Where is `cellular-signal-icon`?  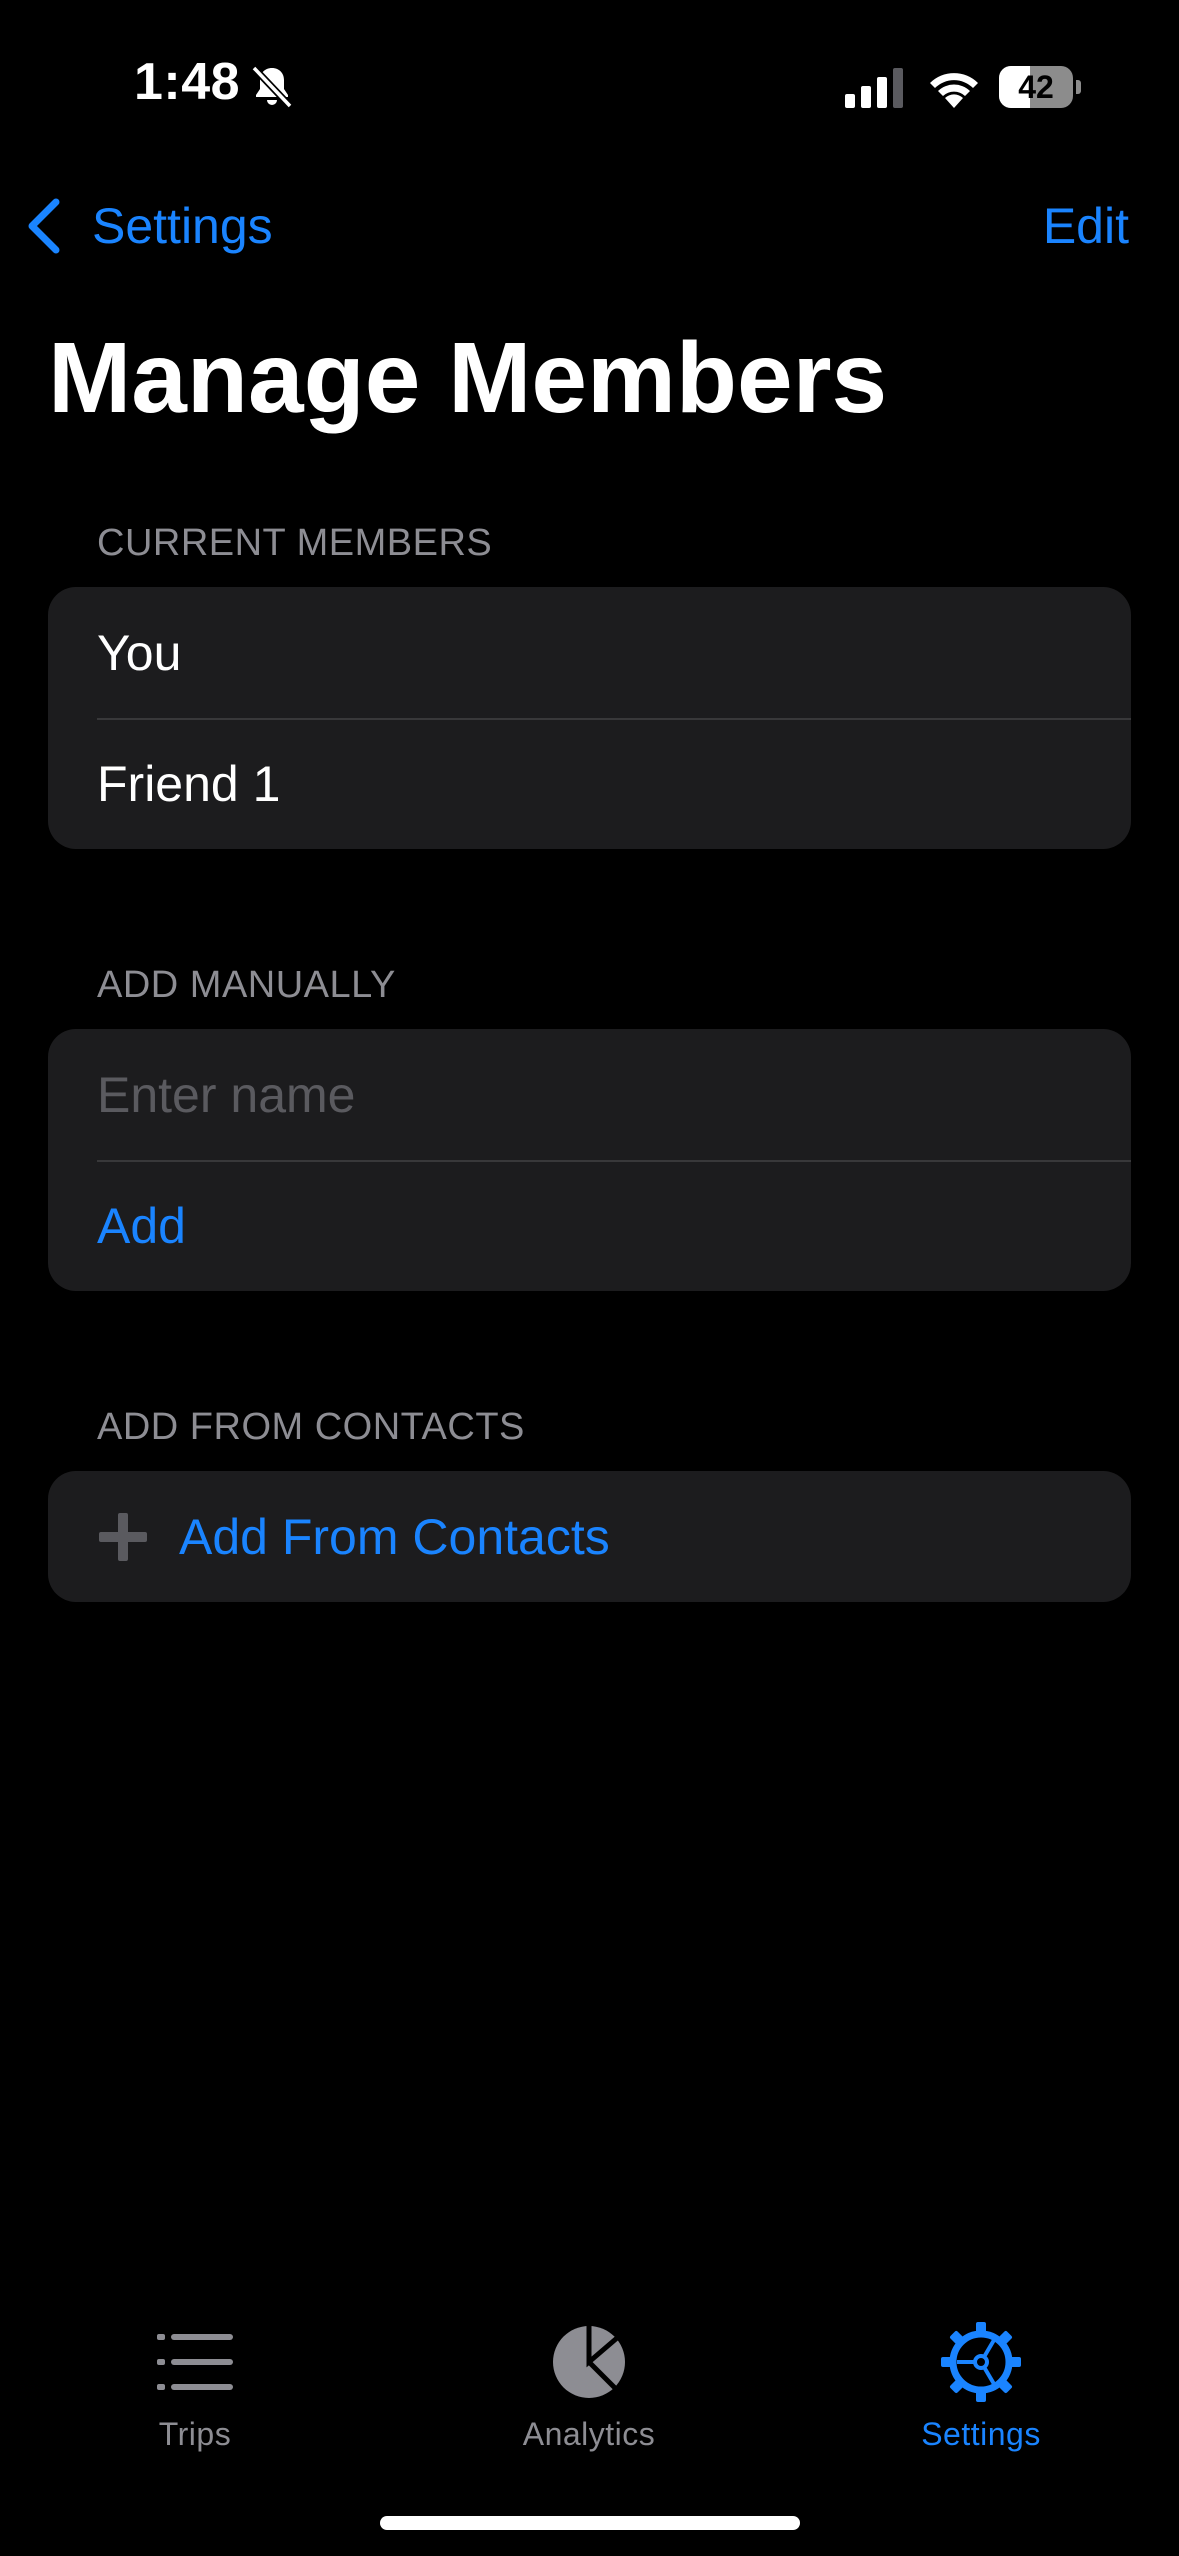 cellular-signal-icon is located at coordinates (874, 88).